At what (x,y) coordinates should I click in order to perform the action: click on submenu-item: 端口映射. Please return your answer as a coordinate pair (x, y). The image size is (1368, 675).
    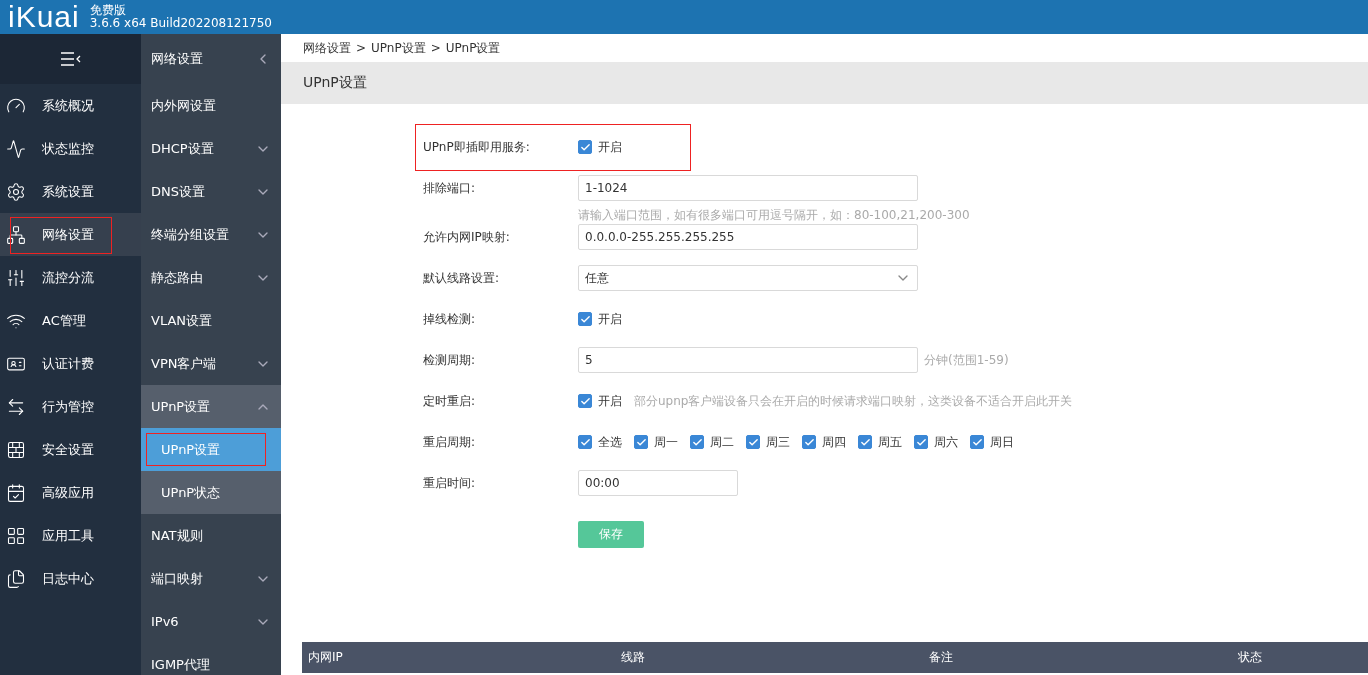
    Looking at the image, I should click on (211, 578).